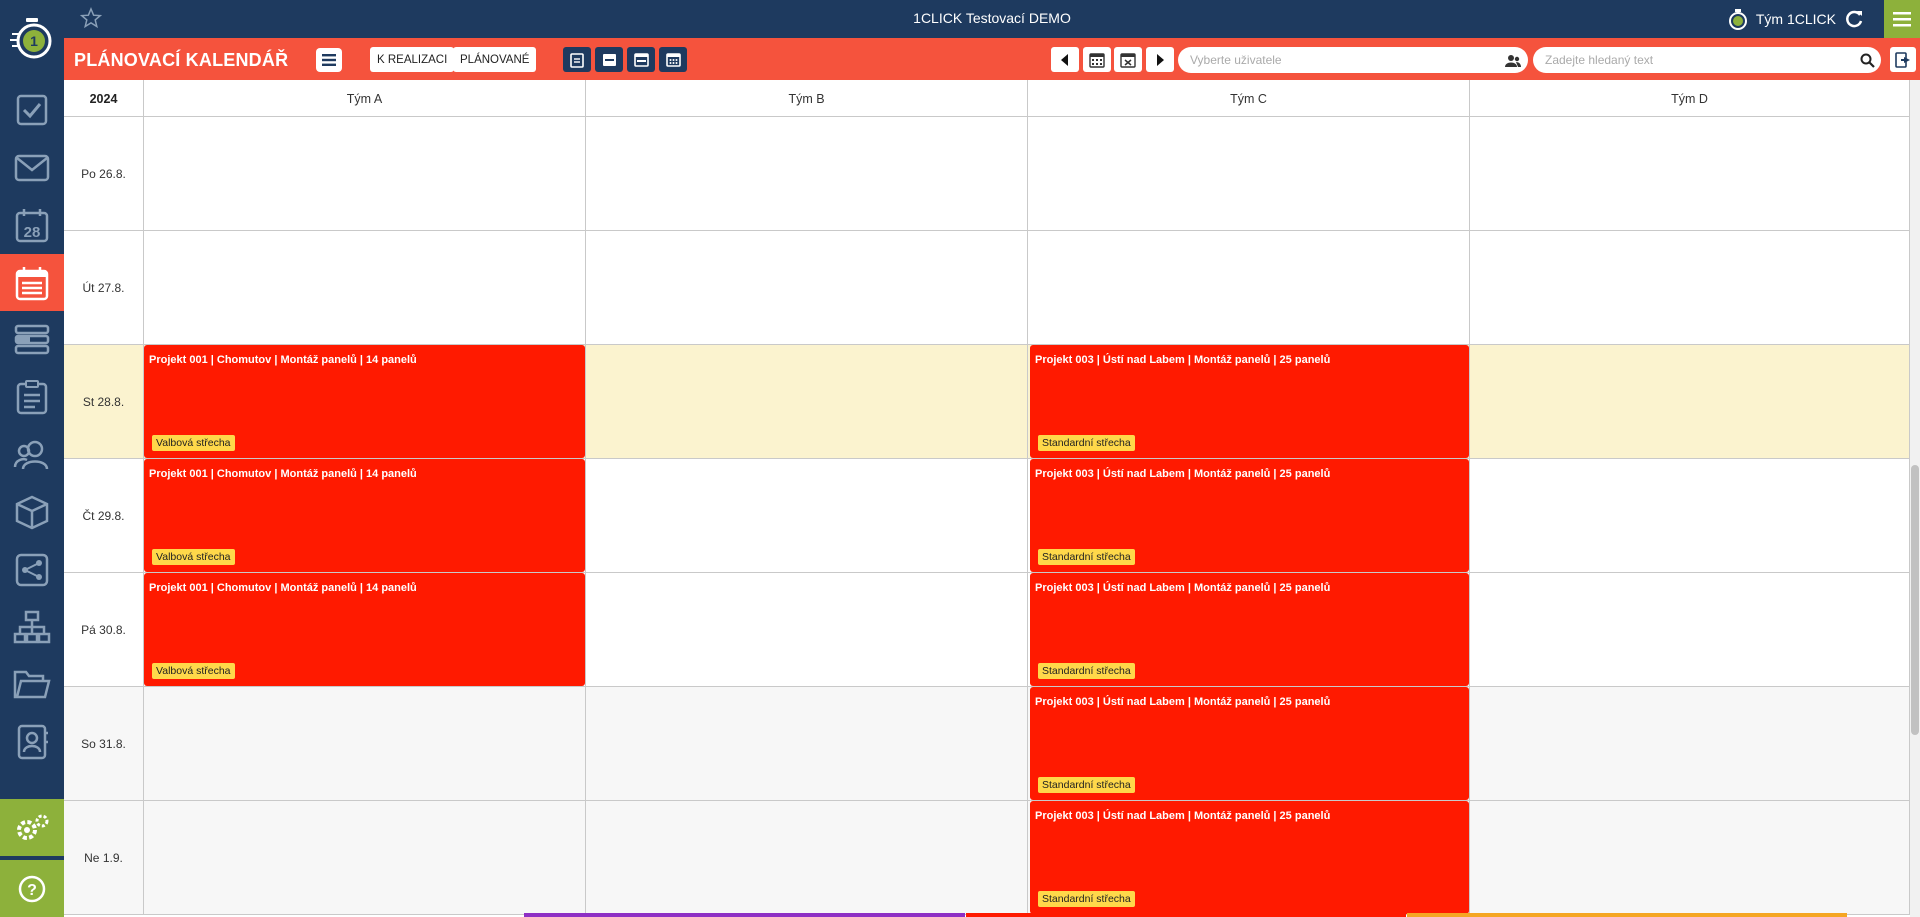 The width and height of the screenshot is (1920, 917). I want to click on day-label: Pá 30.8., so click(104, 629).